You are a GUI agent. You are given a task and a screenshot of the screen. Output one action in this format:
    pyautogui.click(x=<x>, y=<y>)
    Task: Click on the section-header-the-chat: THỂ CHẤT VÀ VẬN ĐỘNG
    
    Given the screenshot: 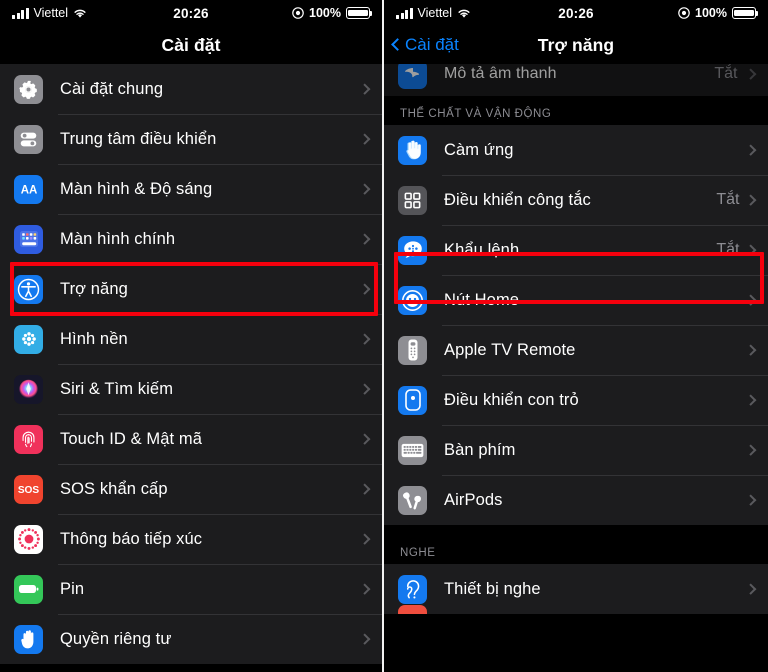 What is the action you would take?
    pyautogui.click(x=576, y=110)
    